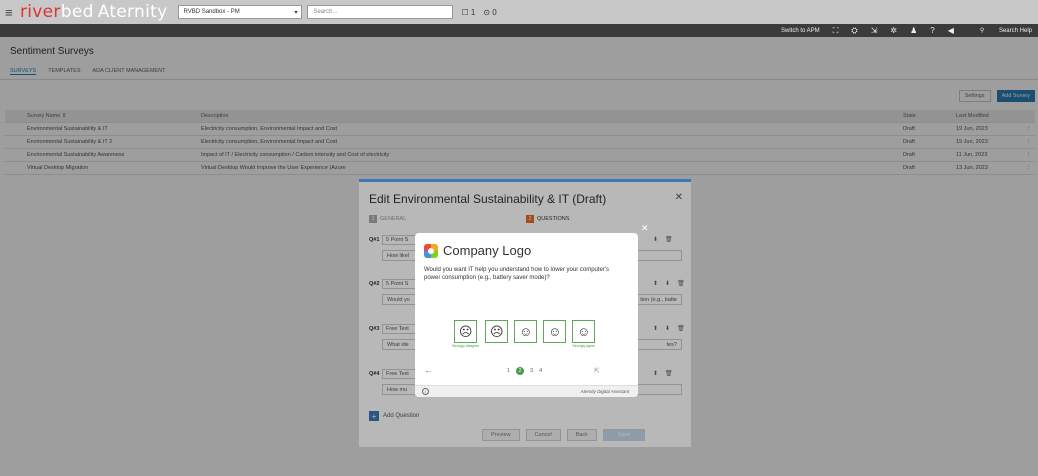 The image size is (1038, 476). I want to click on rating-scale: ☹ Strongly disagree ☹ ☺ ☺ ☺ Strongly agree, so click(524, 336).